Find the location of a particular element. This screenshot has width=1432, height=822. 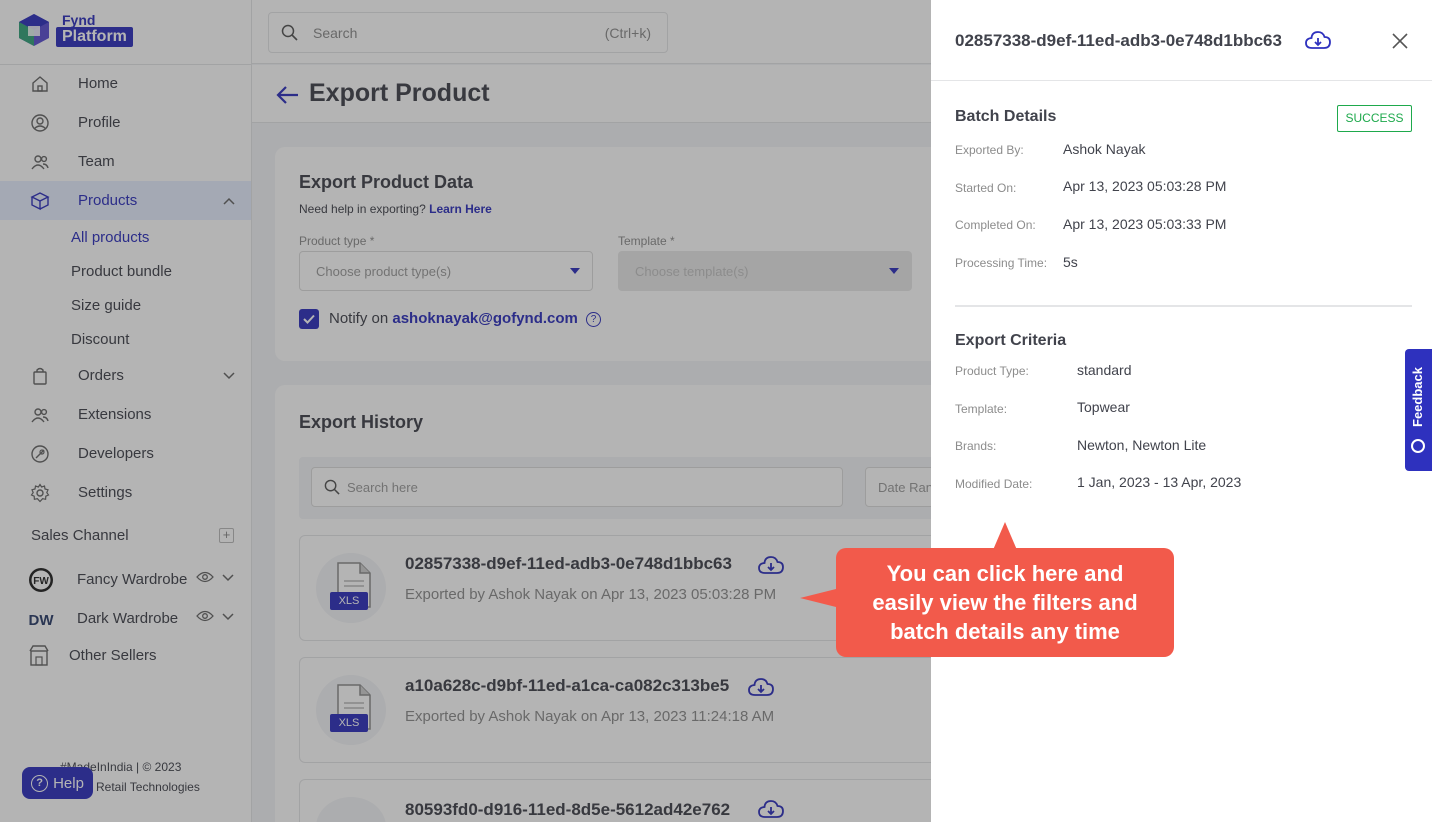

export-criteria-title: Export Criteria is located at coordinates (1011, 340).